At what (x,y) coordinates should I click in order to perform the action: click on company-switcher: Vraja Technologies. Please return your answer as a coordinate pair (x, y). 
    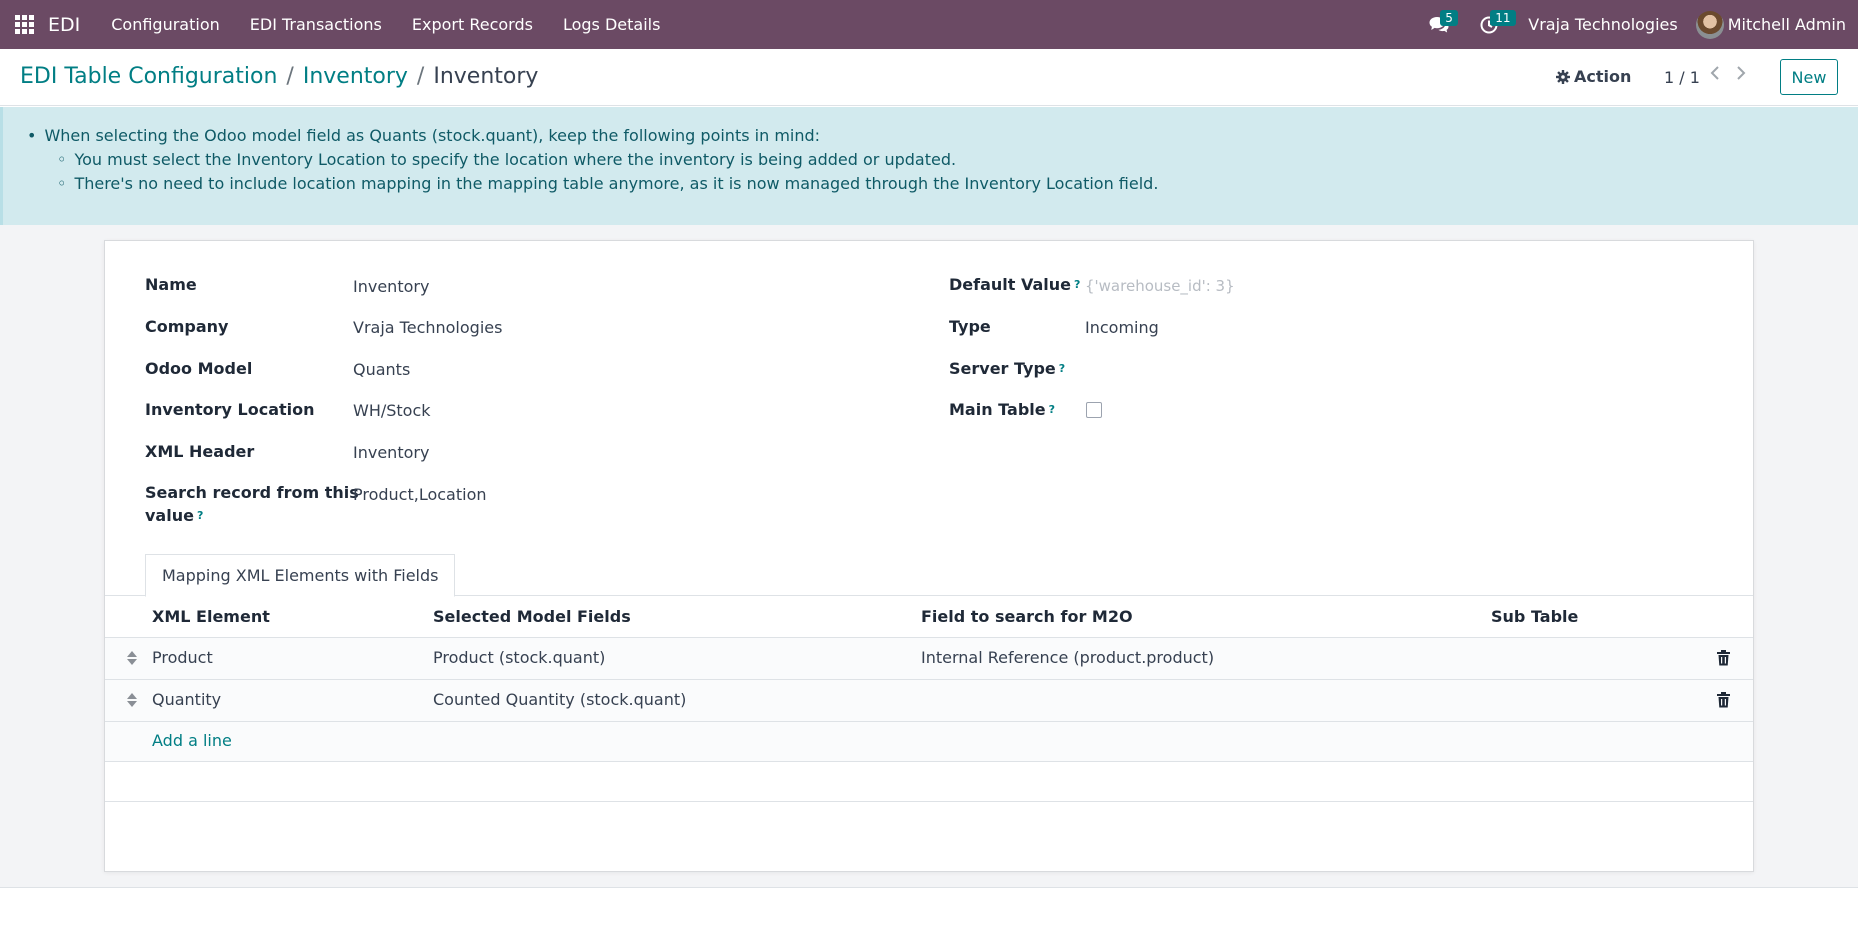
    Looking at the image, I should click on (1602, 24).